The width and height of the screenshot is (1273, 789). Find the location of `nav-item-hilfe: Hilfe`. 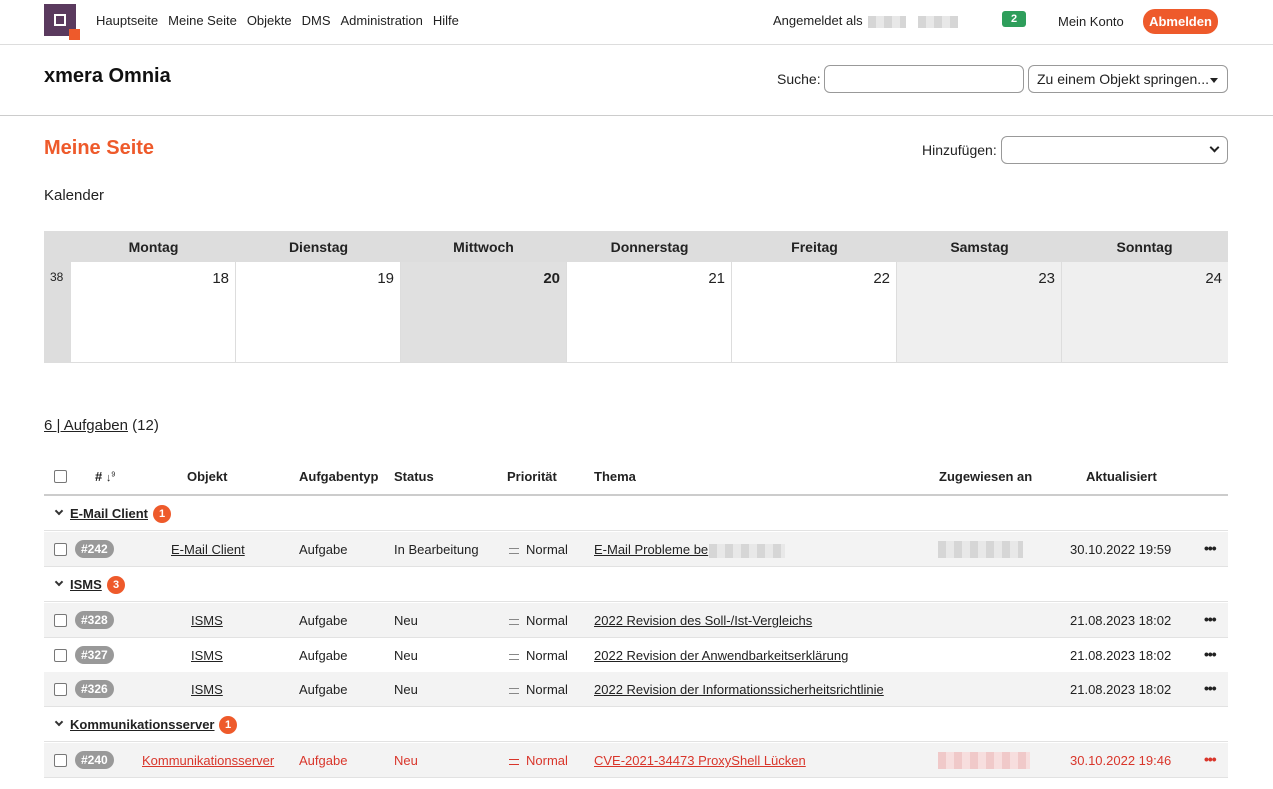

nav-item-hilfe: Hilfe is located at coordinates (446, 20).